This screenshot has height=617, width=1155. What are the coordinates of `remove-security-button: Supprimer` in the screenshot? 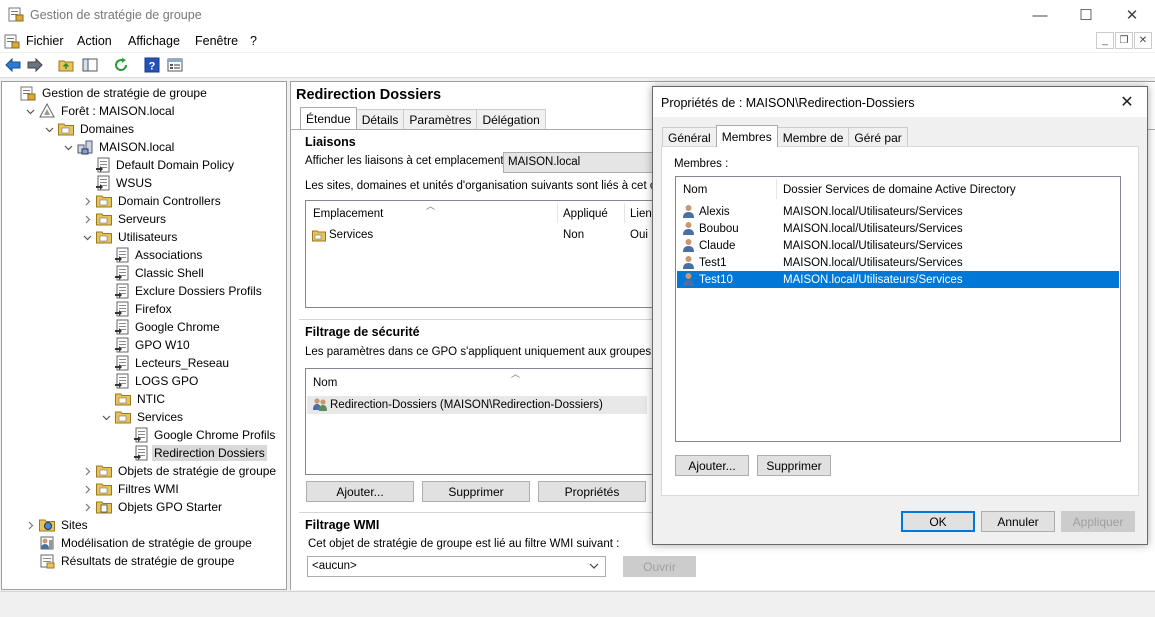 It's located at (476, 491).